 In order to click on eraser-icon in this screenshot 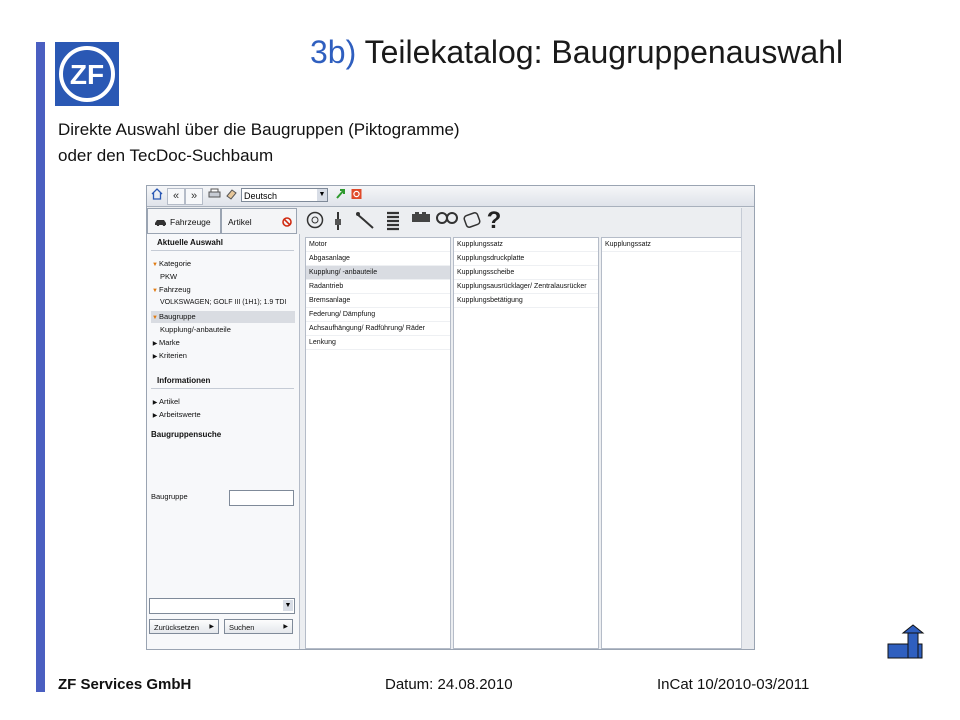, I will do `click(231, 195)`.